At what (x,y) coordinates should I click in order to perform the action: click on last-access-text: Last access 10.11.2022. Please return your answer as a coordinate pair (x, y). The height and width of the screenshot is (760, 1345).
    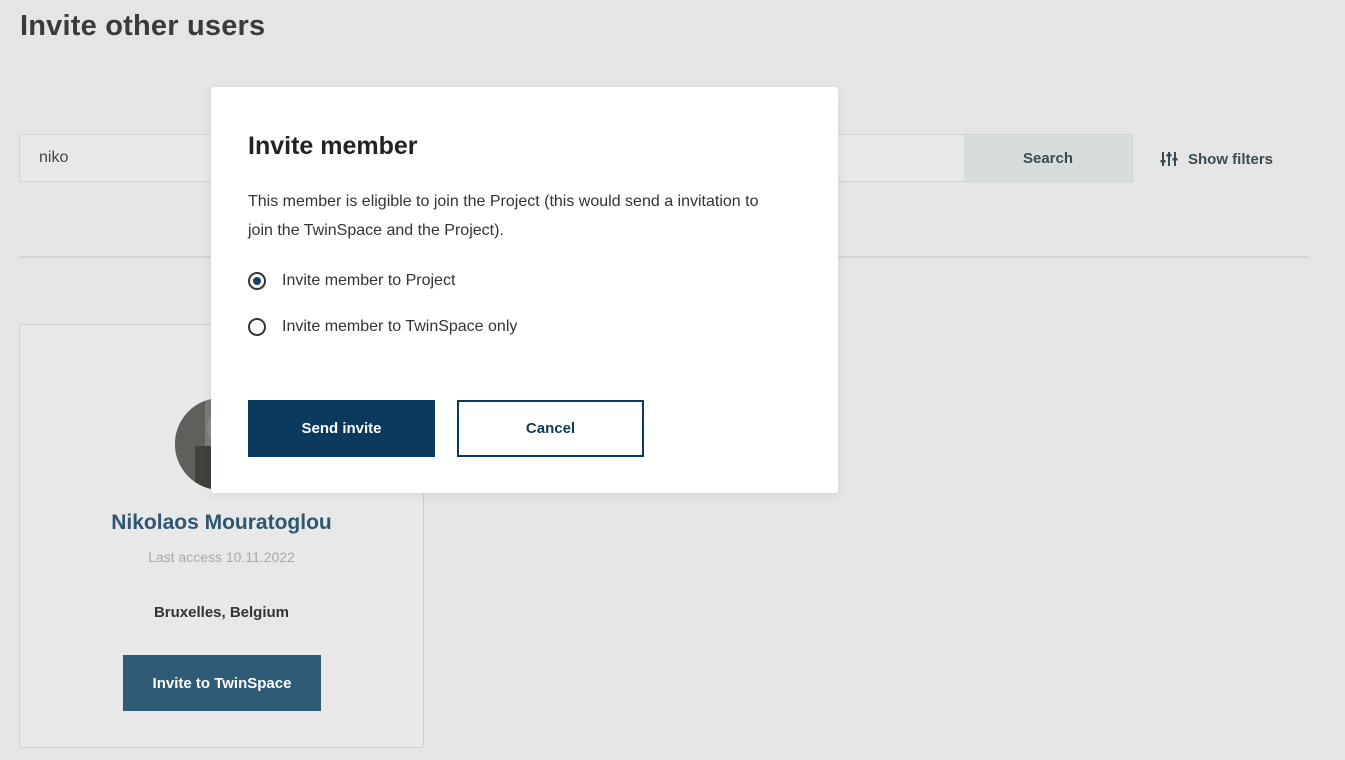
    Looking at the image, I should click on (221, 557).